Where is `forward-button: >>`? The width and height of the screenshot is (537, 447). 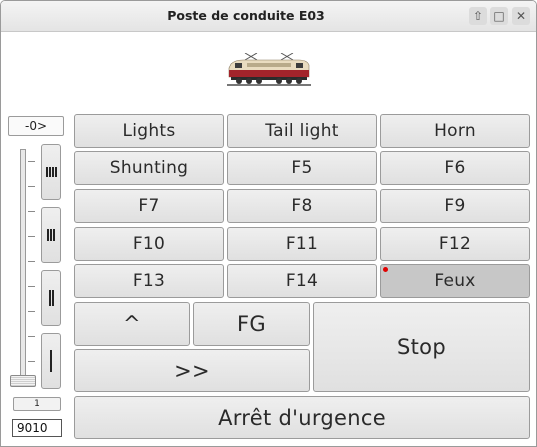
forward-button: >> is located at coordinates (192, 370).